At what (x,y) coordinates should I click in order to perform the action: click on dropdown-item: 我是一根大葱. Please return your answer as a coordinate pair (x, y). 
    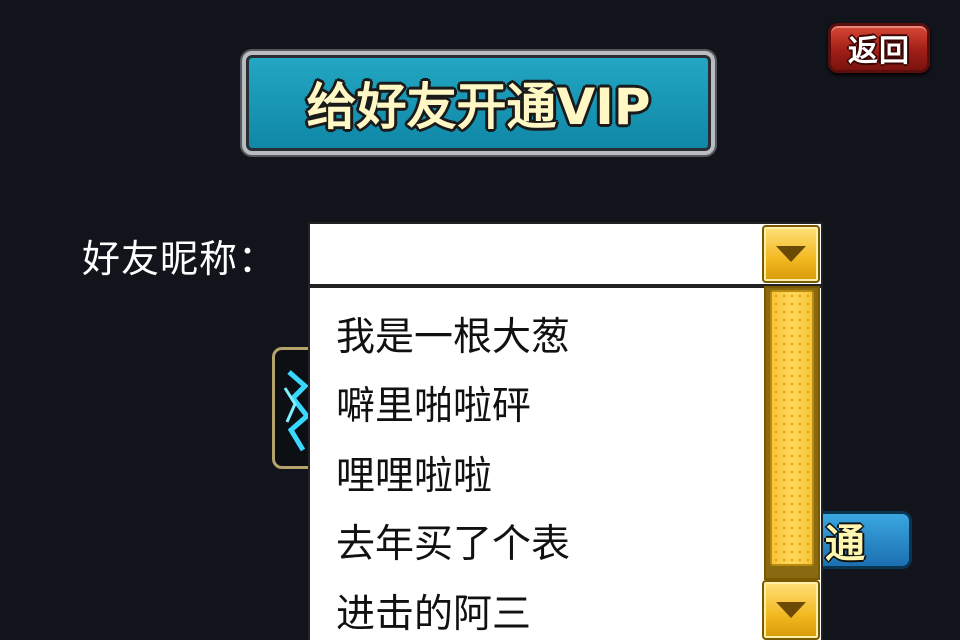
    Looking at the image, I should click on (453, 334).